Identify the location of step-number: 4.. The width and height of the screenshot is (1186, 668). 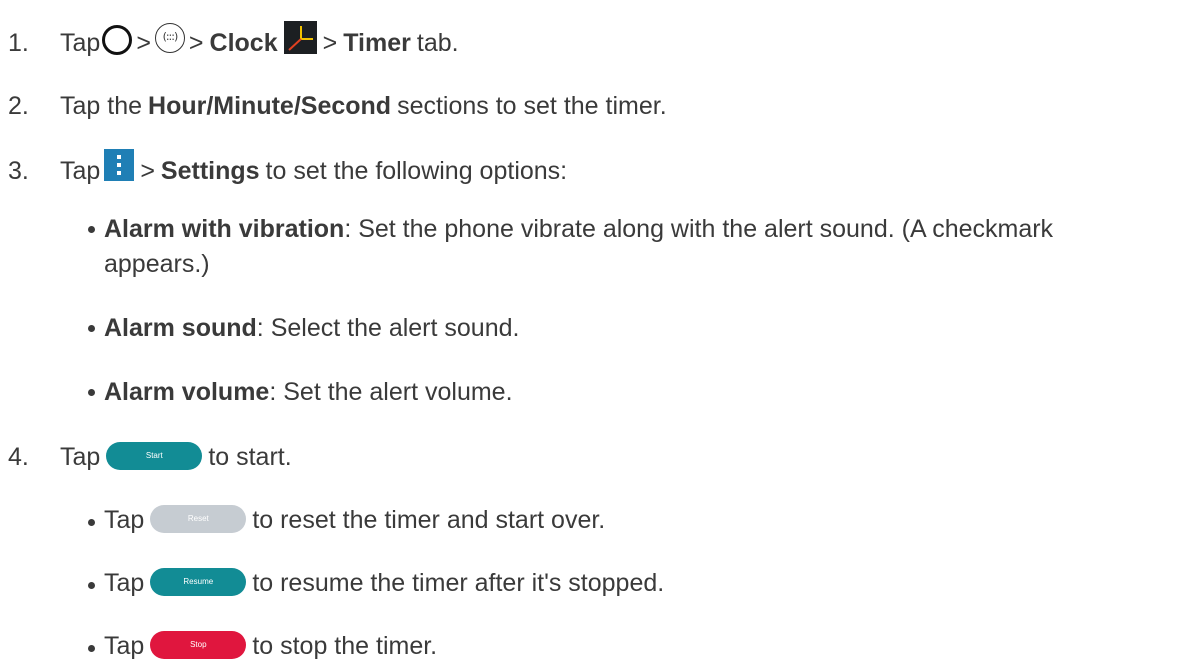
(18, 457).